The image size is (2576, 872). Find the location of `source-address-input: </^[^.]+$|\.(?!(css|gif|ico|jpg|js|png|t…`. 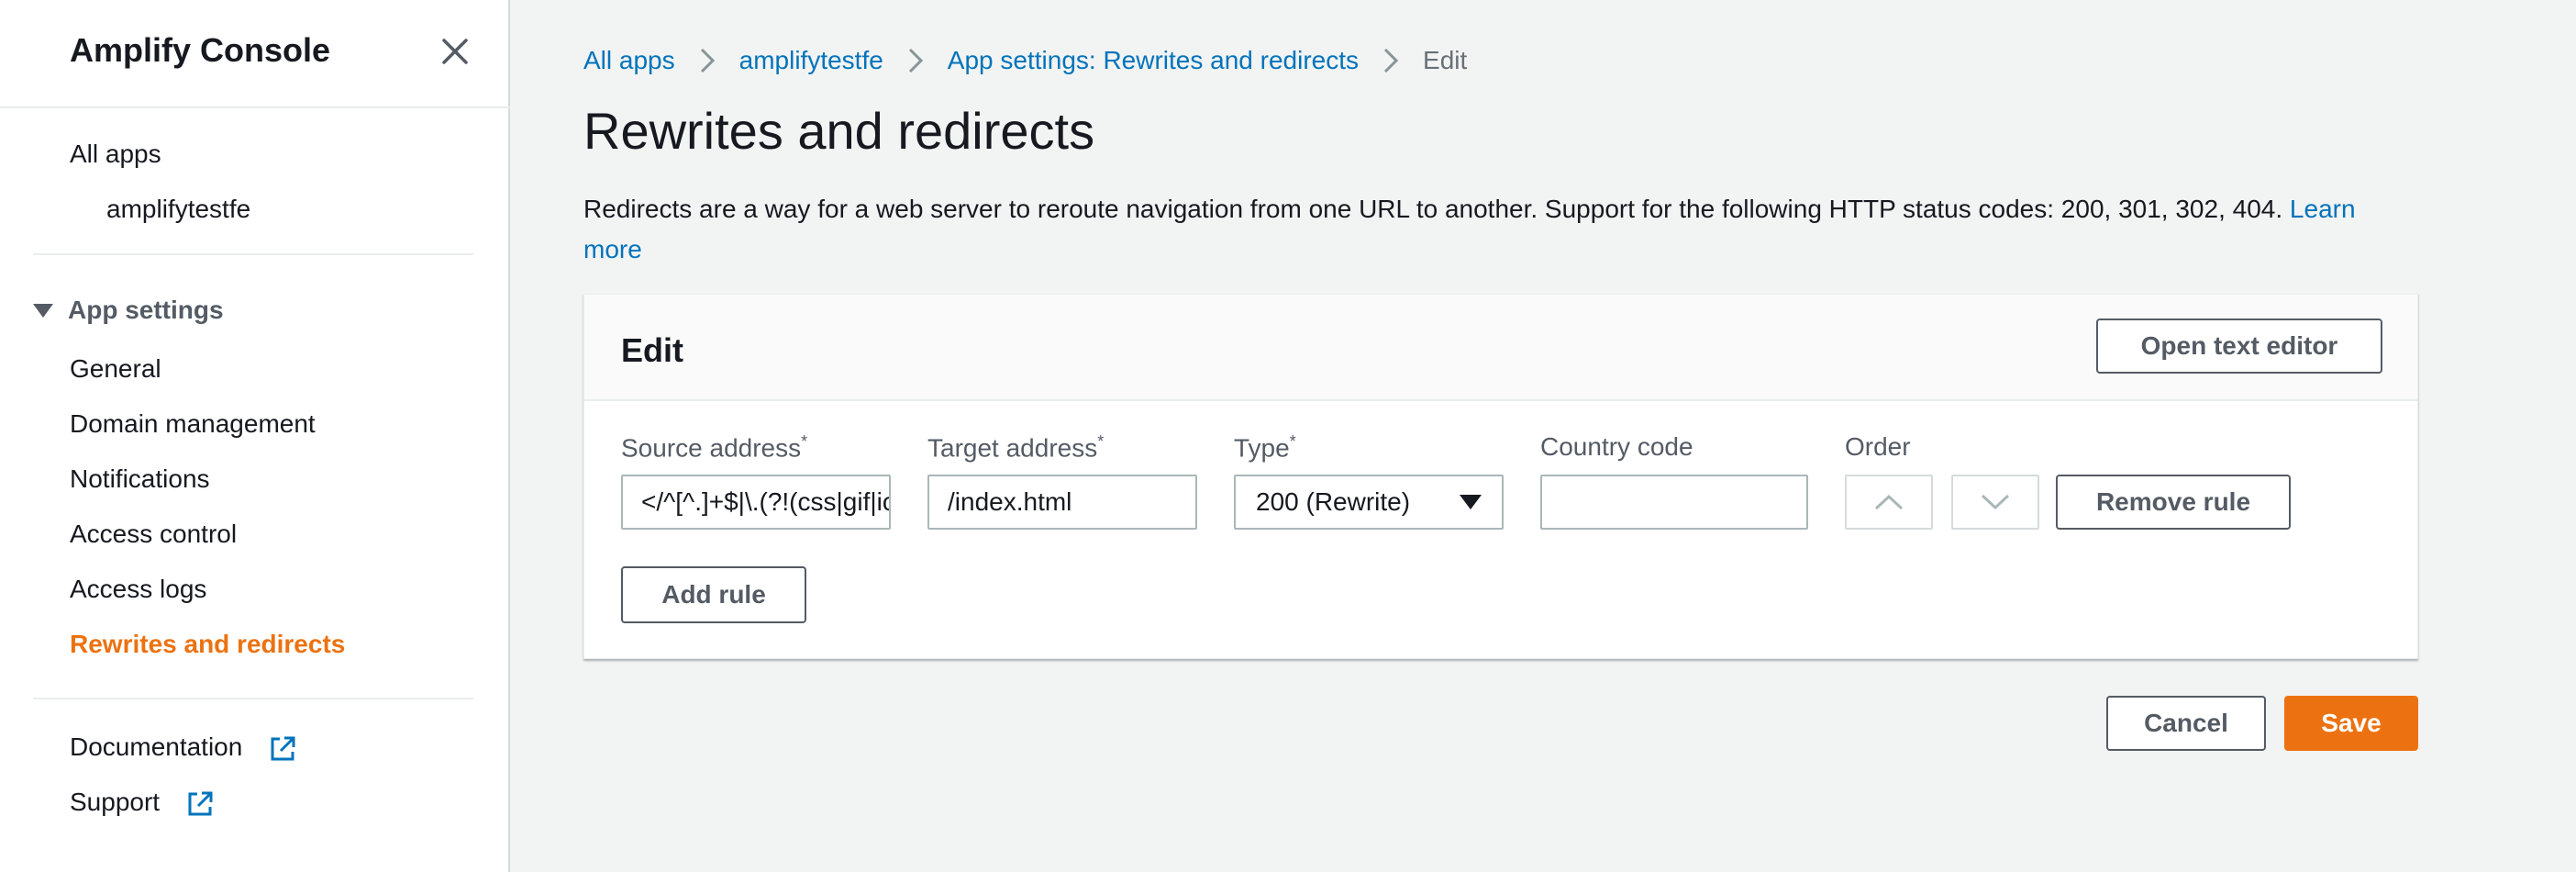

source-address-input: </^[^.]+$|\.(?!(css|gif|ico|jpg|js|png|t… is located at coordinates (756, 502).